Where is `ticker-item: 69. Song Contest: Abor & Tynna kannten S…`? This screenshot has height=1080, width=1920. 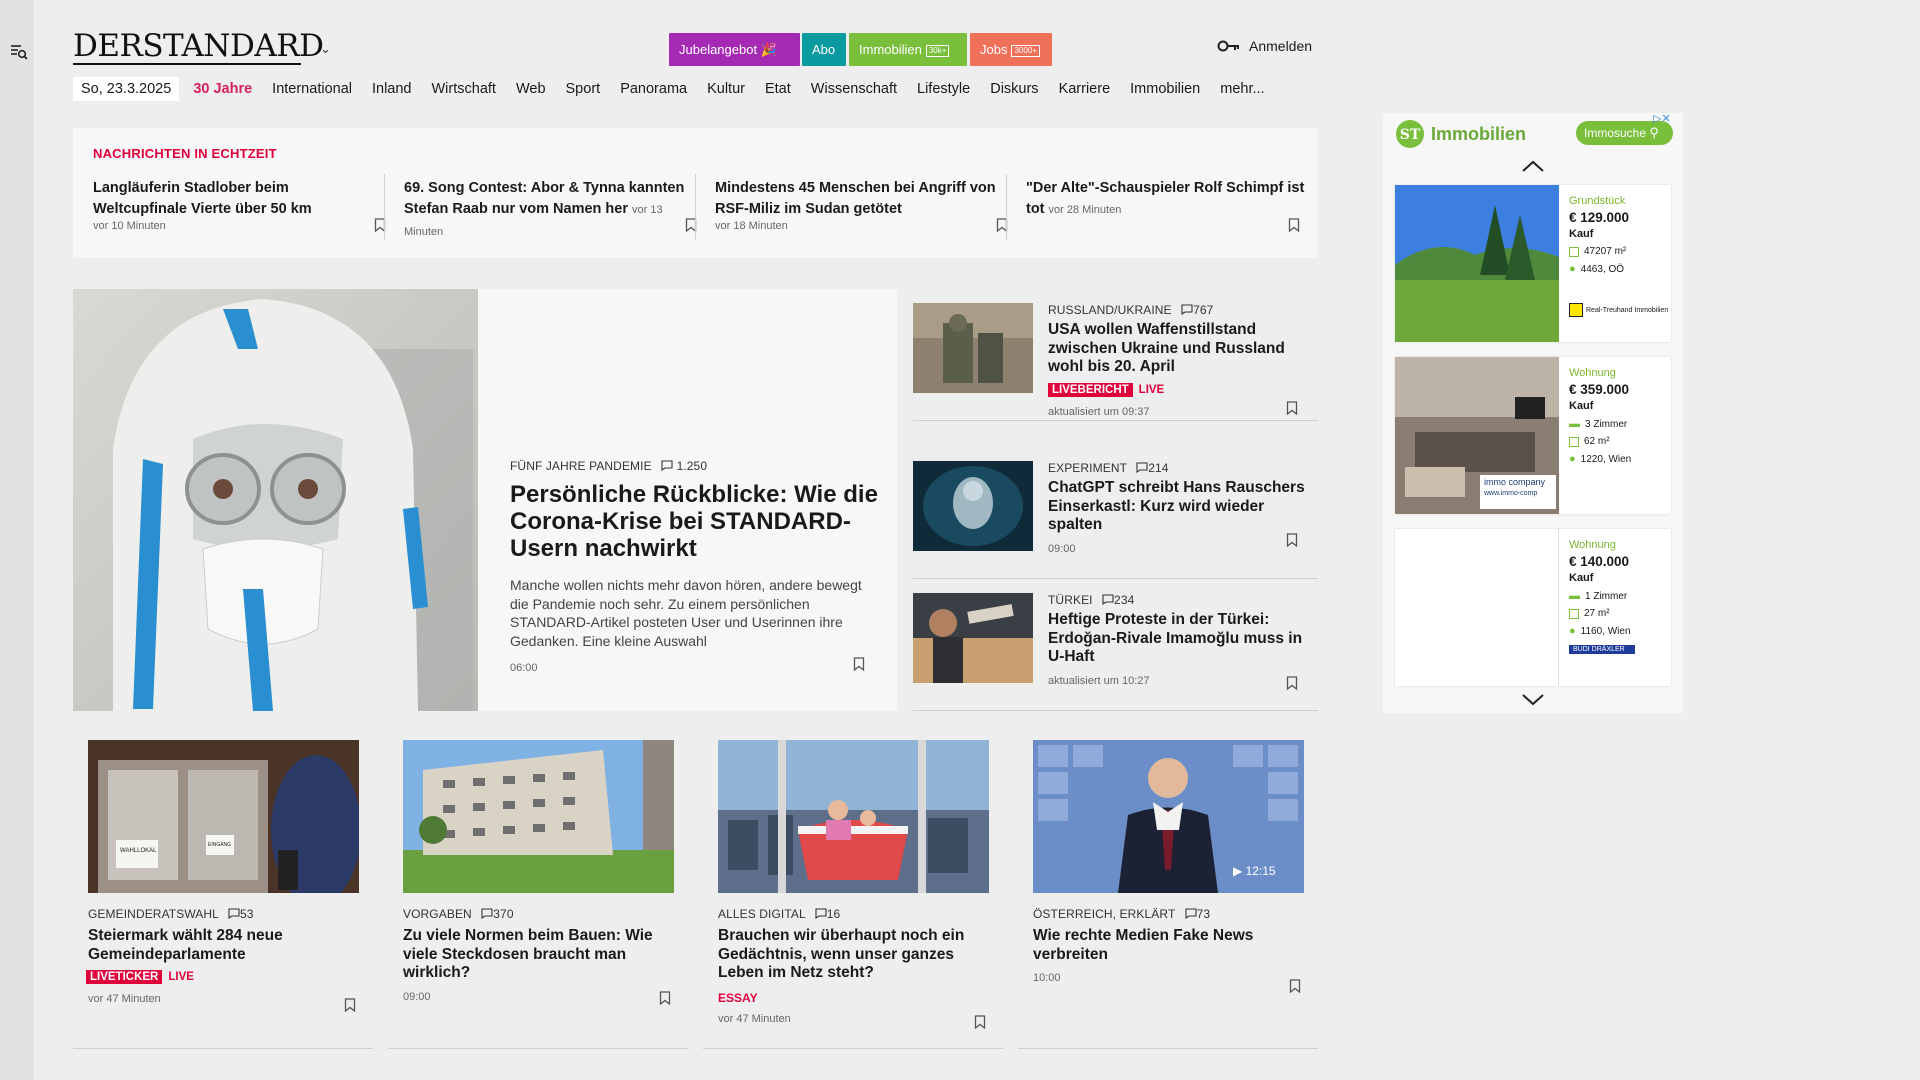 ticker-item: 69. Song Contest: Abor & Tynna kannten S… is located at coordinates (540, 211).